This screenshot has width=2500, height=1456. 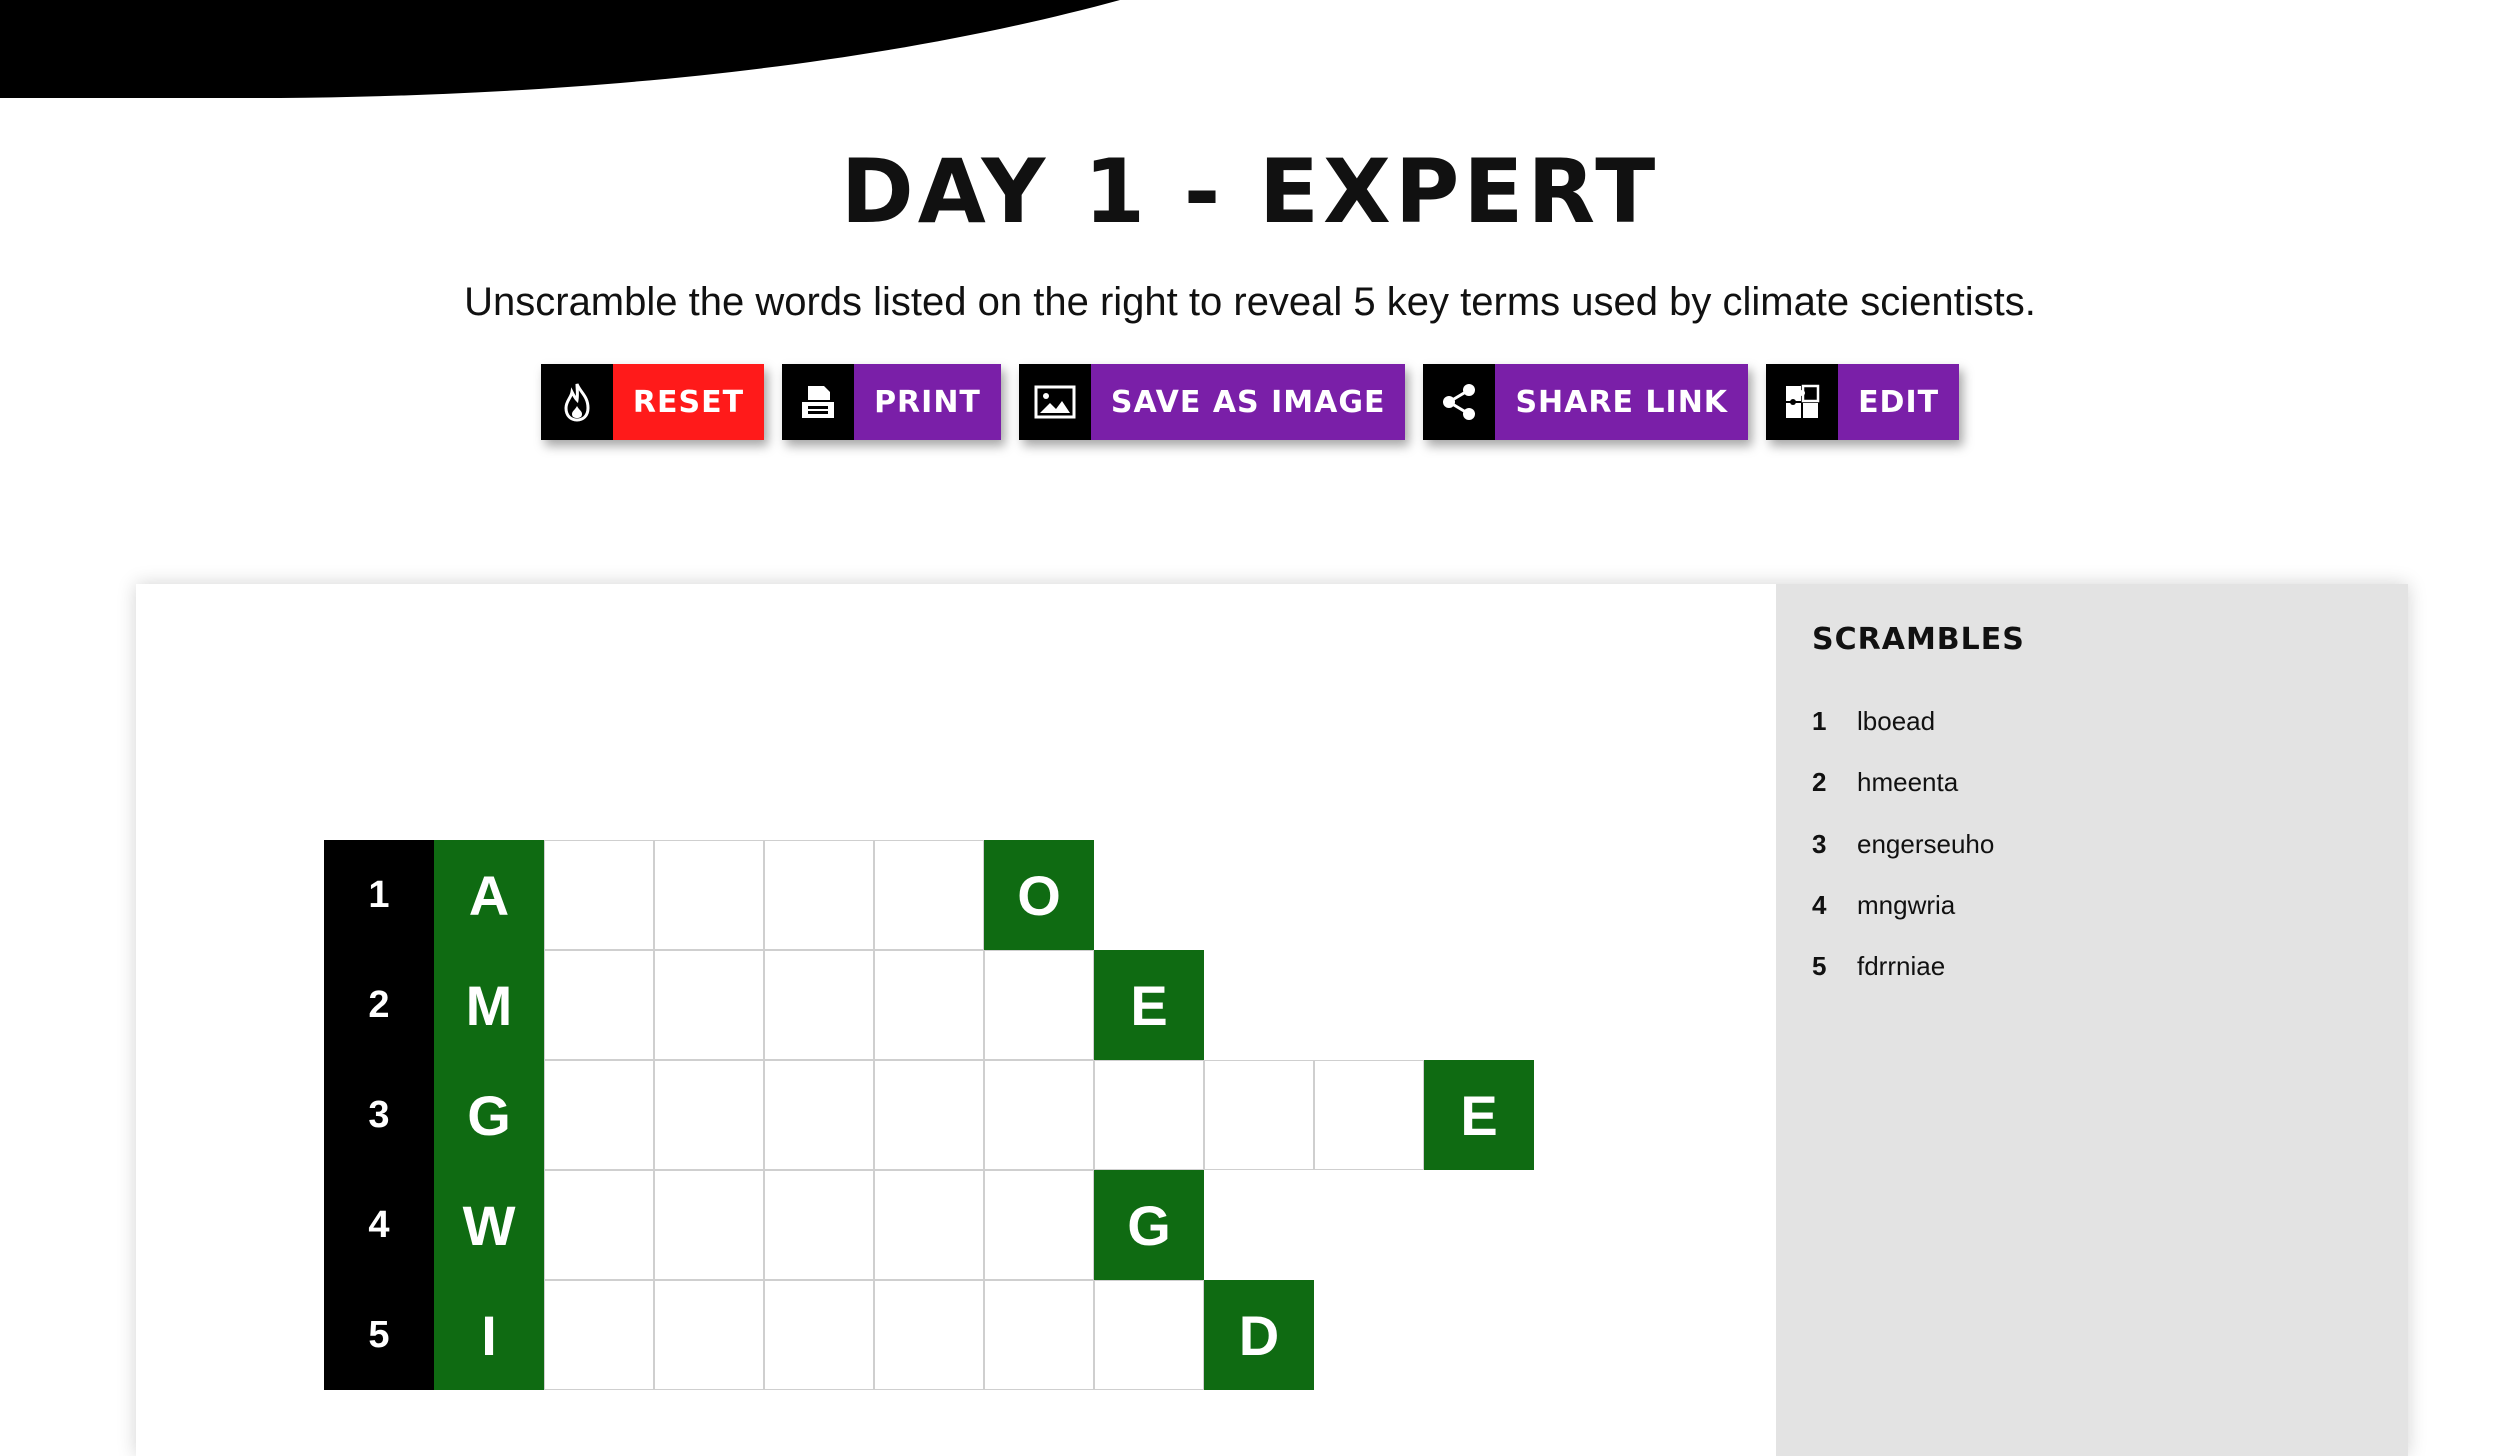 What do you see at coordinates (1899, 402) in the screenshot?
I see `edit-label: EDIT` at bounding box center [1899, 402].